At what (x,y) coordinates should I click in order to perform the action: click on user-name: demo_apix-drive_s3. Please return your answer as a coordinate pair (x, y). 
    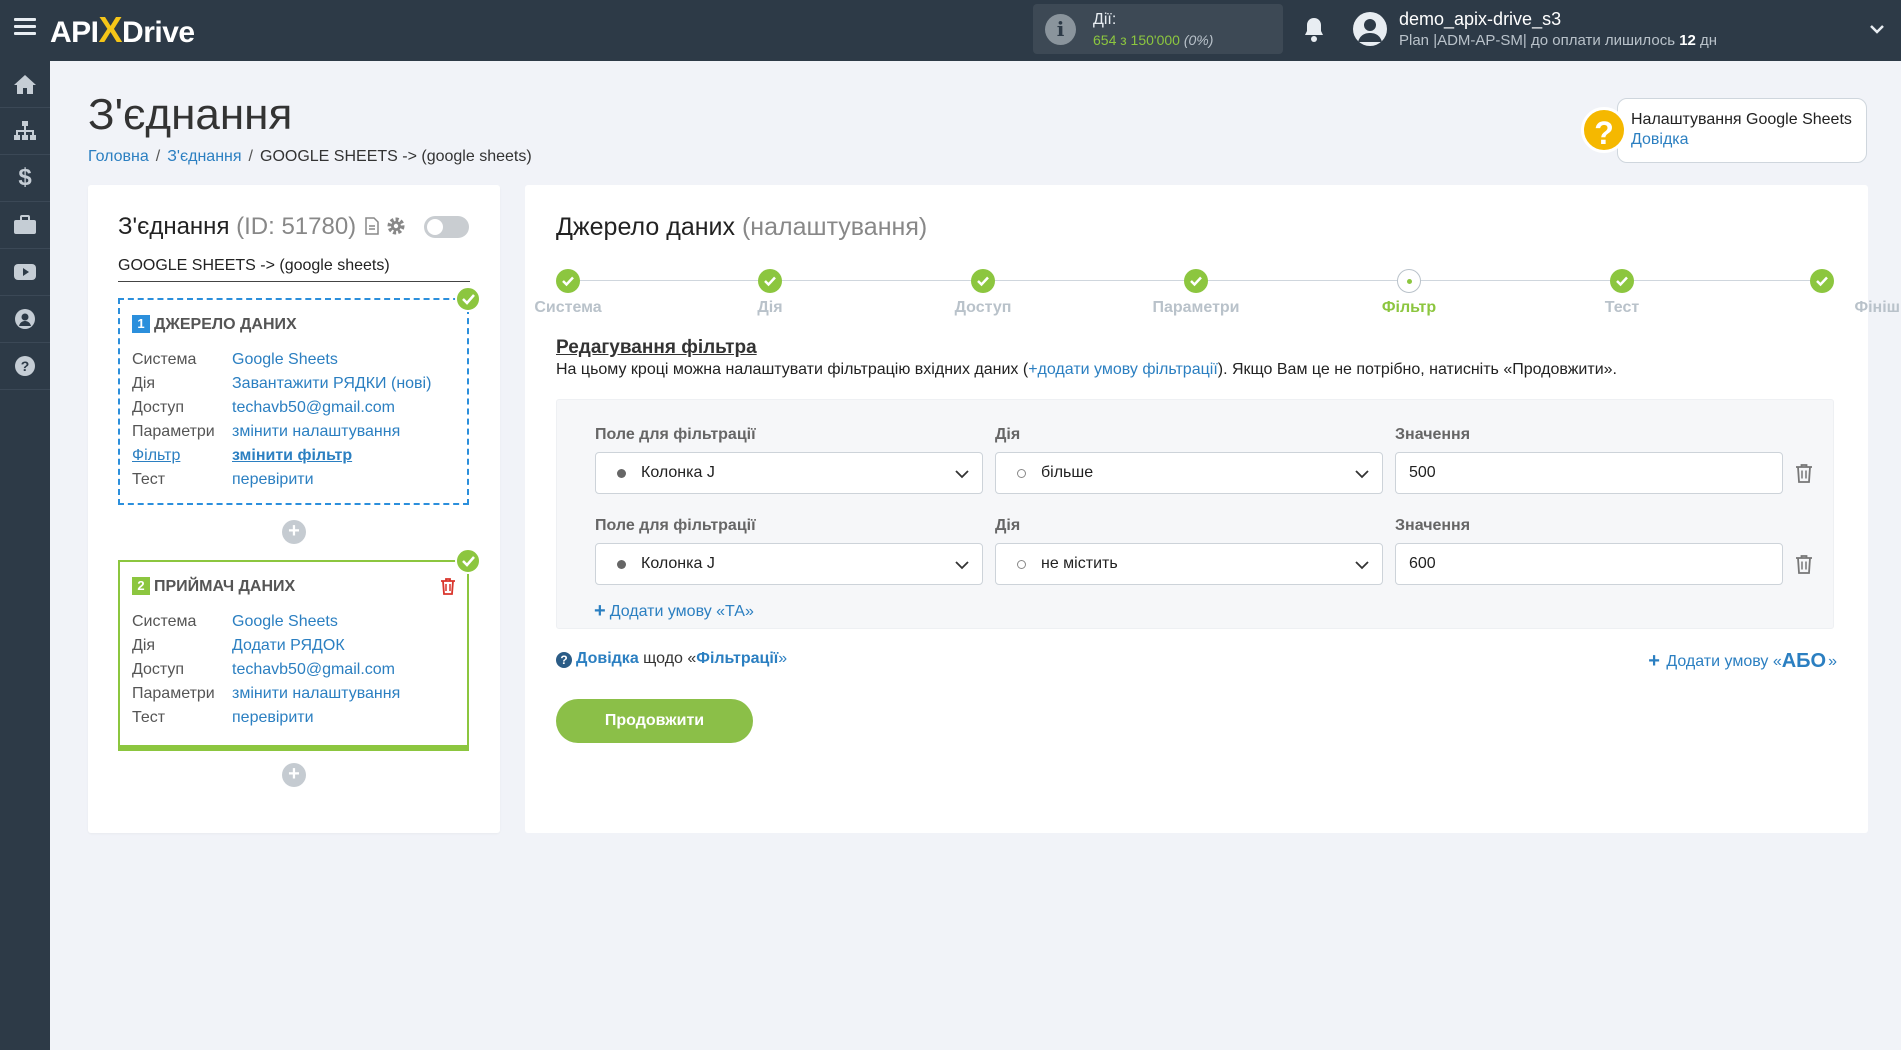
    Looking at the image, I should click on (1480, 19).